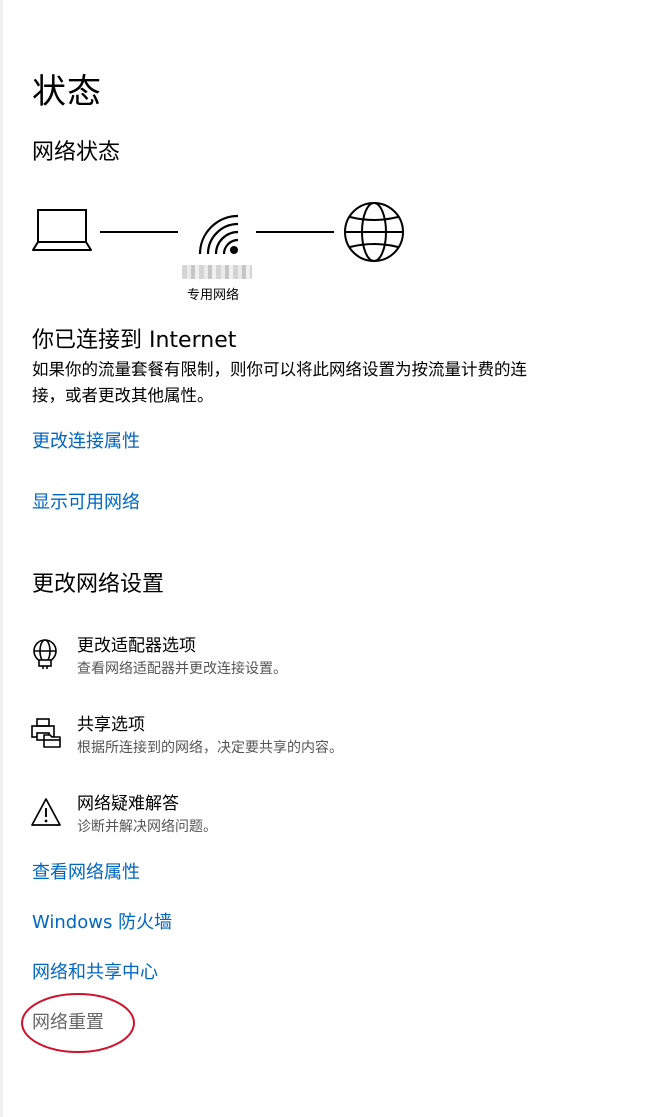 Image resolution: width=665 pixels, height=1117 pixels. I want to click on ssid-redacted, so click(217, 272).